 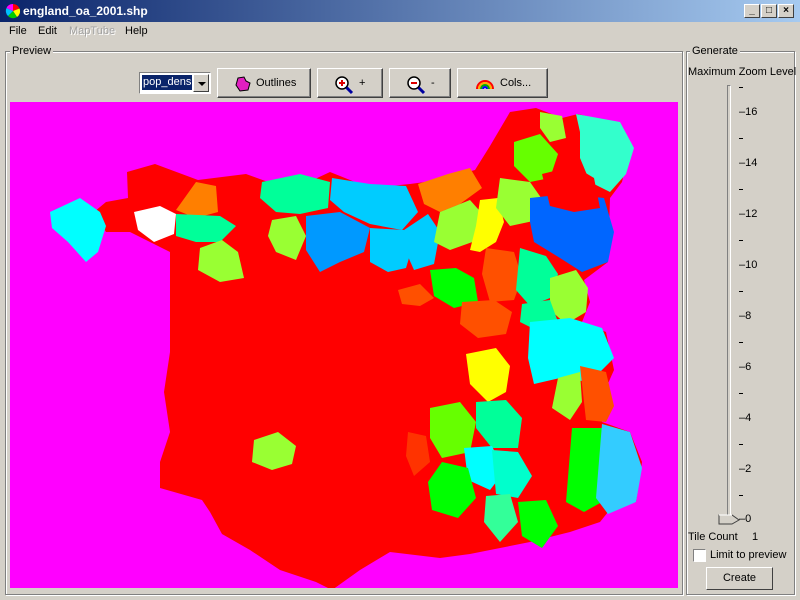 I want to click on chevron-down-icon, so click(x=201, y=83).